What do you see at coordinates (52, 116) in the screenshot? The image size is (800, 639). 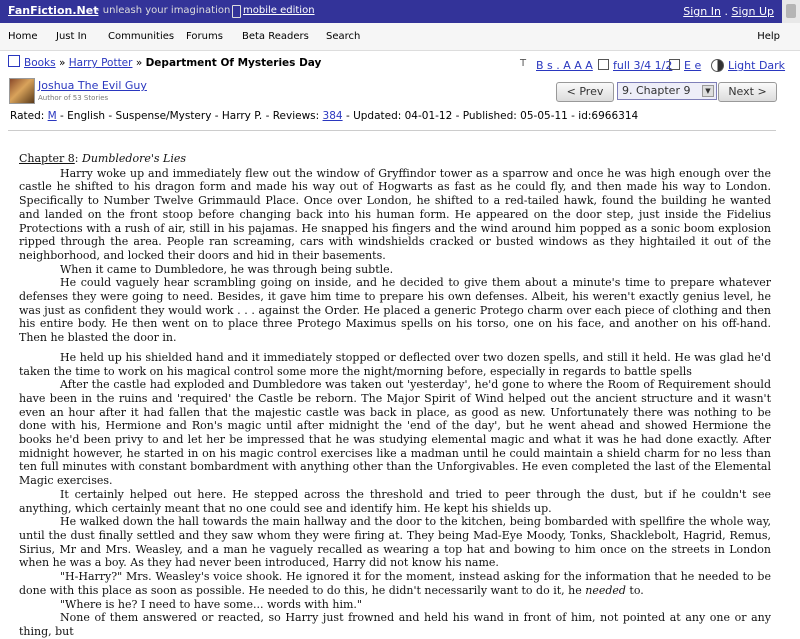 I see `rating-link: M` at bounding box center [52, 116].